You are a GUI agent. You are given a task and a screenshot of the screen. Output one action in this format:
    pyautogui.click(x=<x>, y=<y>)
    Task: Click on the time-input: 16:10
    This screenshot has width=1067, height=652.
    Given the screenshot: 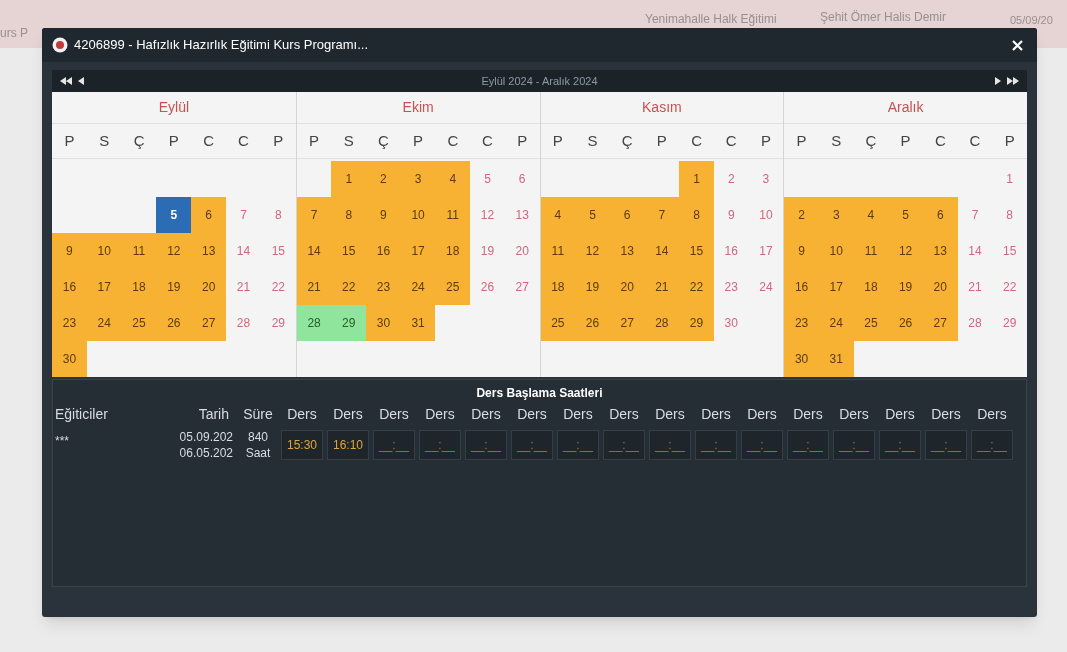 What is the action you would take?
    pyautogui.click(x=348, y=445)
    